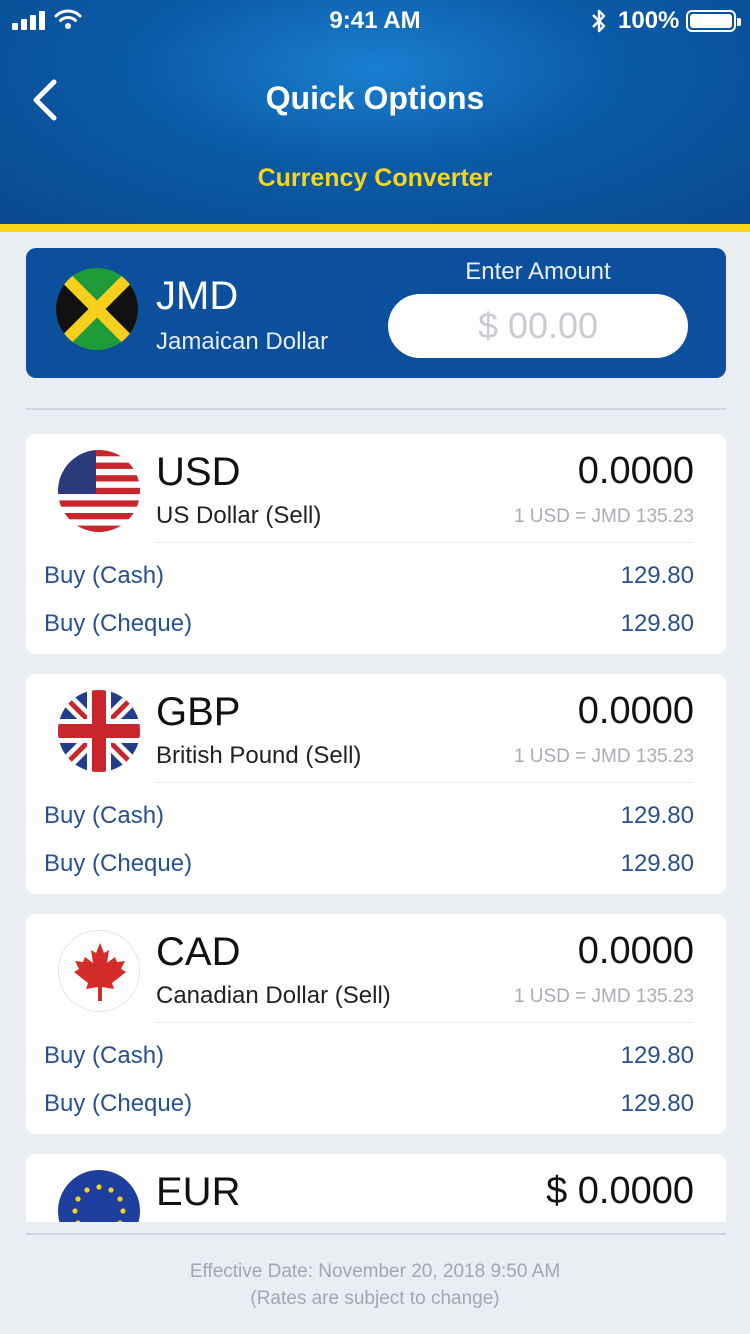  What do you see at coordinates (239, 515) in the screenshot?
I see `currency-name: US Dollar (Sell)` at bounding box center [239, 515].